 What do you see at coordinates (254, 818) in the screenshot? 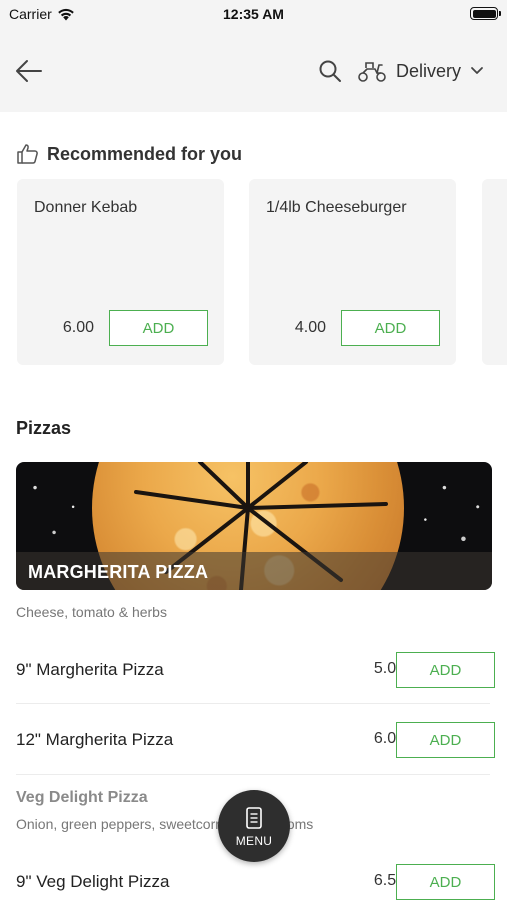
I see `menu-book-icon` at bounding box center [254, 818].